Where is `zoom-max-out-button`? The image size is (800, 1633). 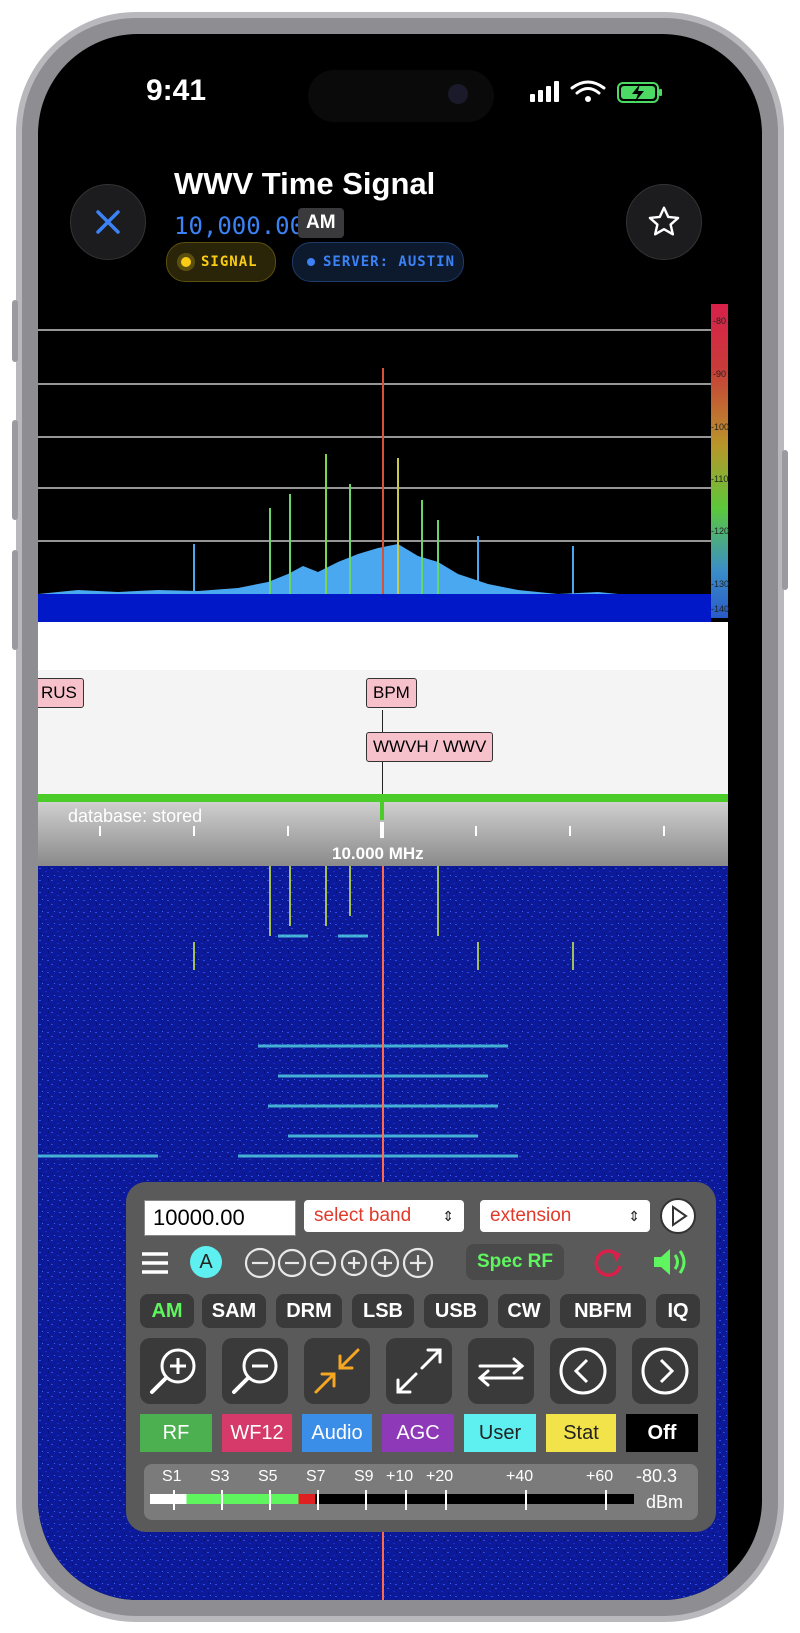 zoom-max-out-button is located at coordinates (419, 1371).